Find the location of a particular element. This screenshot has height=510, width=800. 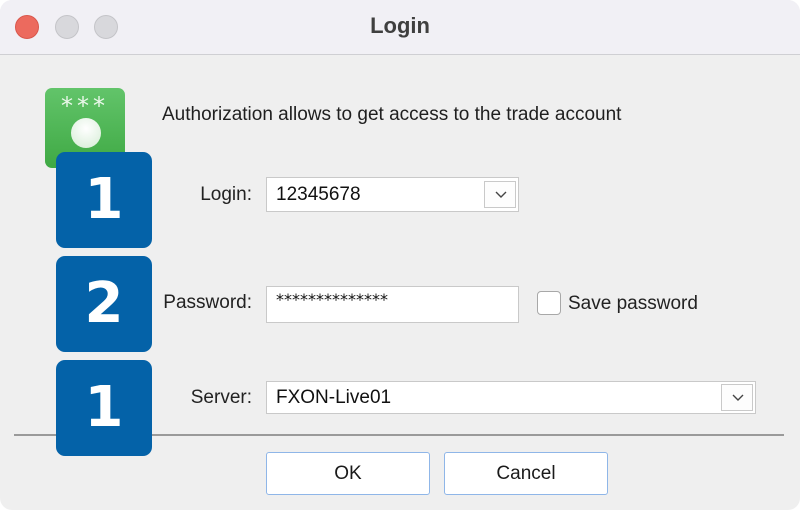

server-combobox: FXON-Live01 is located at coordinates (511, 397).